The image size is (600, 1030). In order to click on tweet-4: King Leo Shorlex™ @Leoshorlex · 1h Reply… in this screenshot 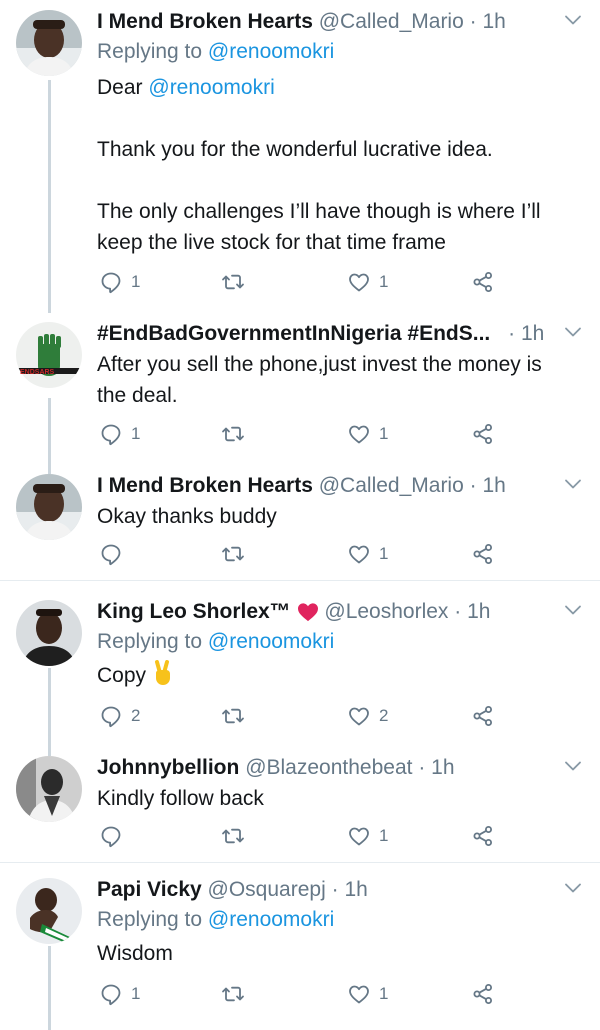, I will do `click(300, 665)`.